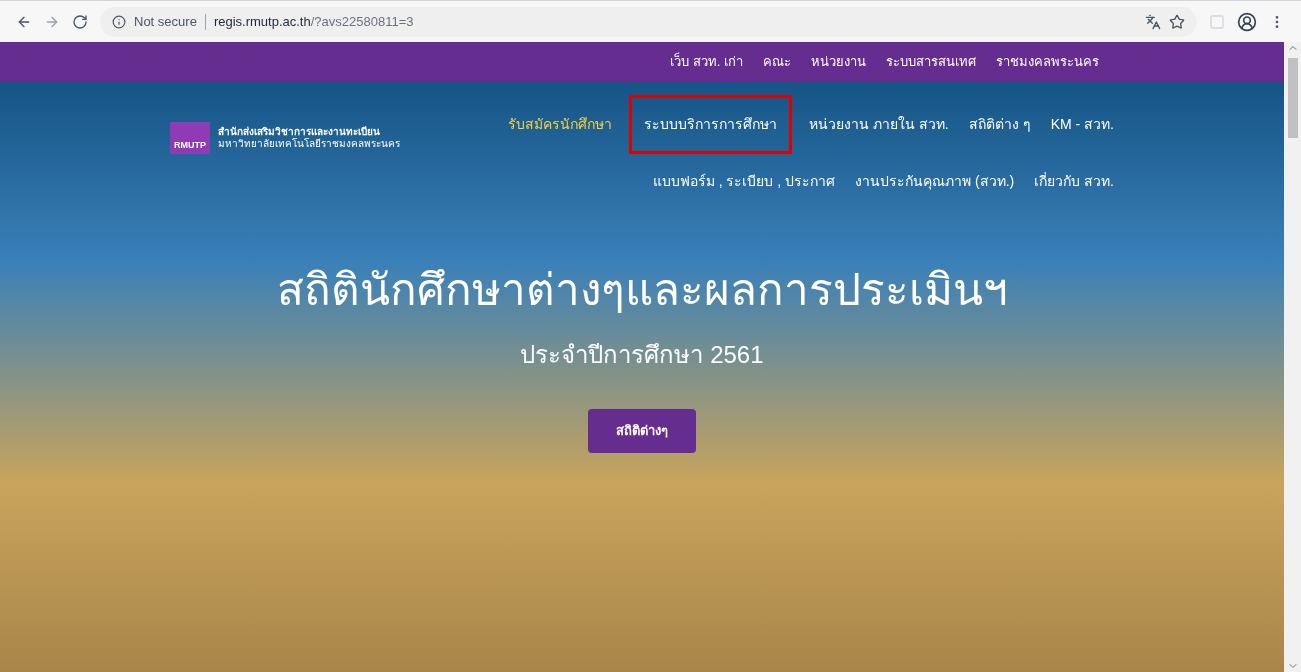 This screenshot has height=672, width=1301. I want to click on hero-title: สถิตินักศึกษาต่างๆและผลการประเมินฯ, so click(642, 290).